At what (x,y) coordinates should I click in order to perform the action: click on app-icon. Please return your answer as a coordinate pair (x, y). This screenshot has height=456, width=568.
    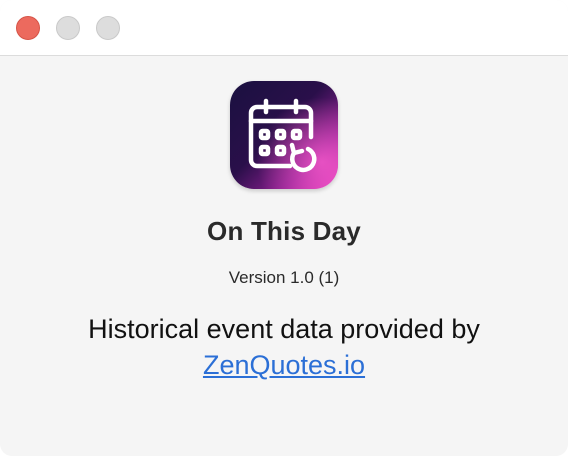
    Looking at the image, I should click on (284, 135).